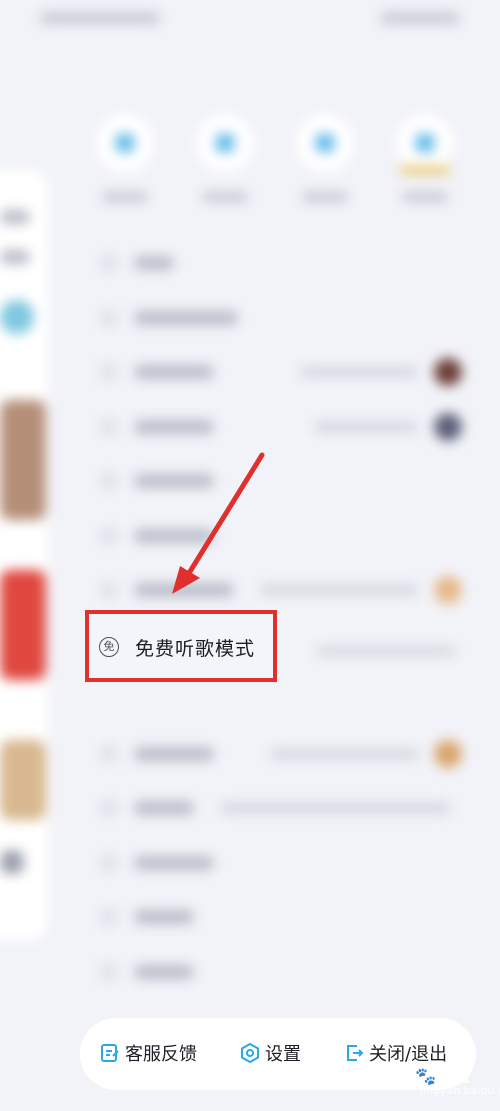 This screenshot has height=1111, width=500. I want to click on feedback-icon, so click(110, 1053).